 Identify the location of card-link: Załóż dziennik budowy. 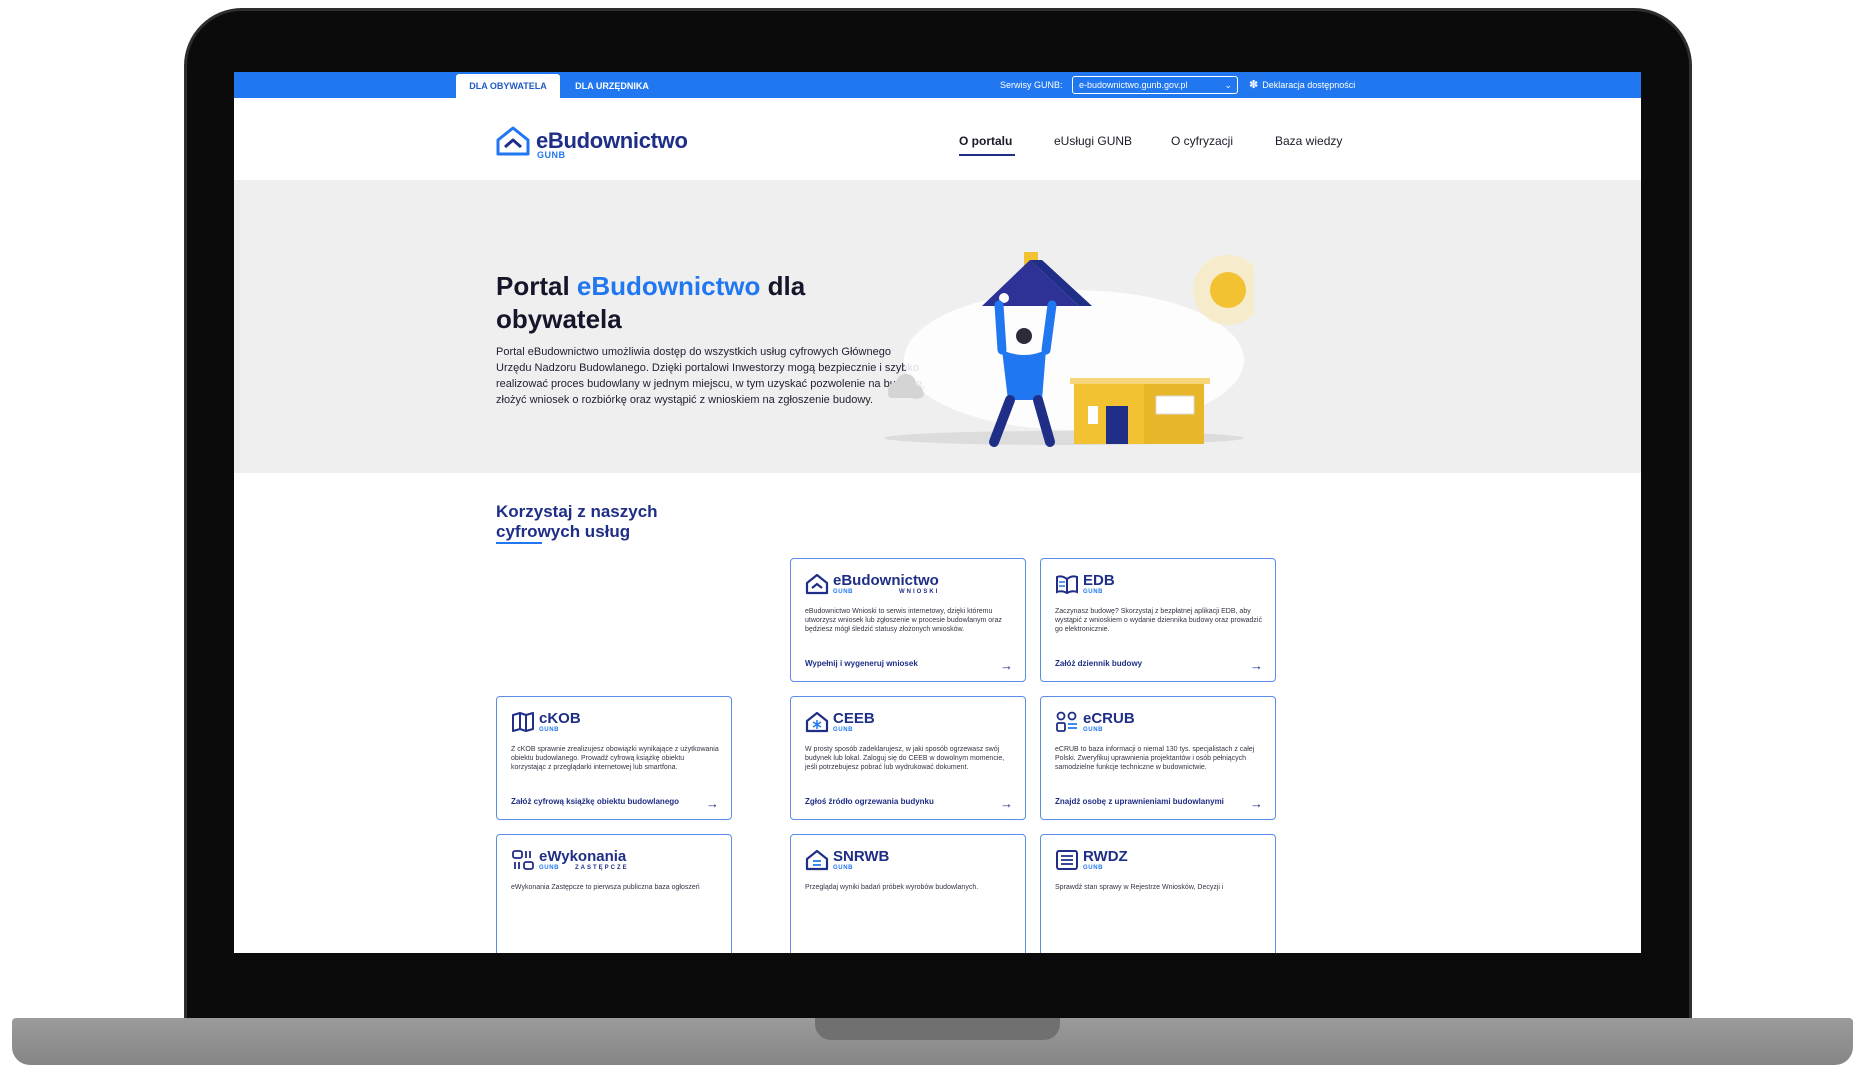
(1098, 663).